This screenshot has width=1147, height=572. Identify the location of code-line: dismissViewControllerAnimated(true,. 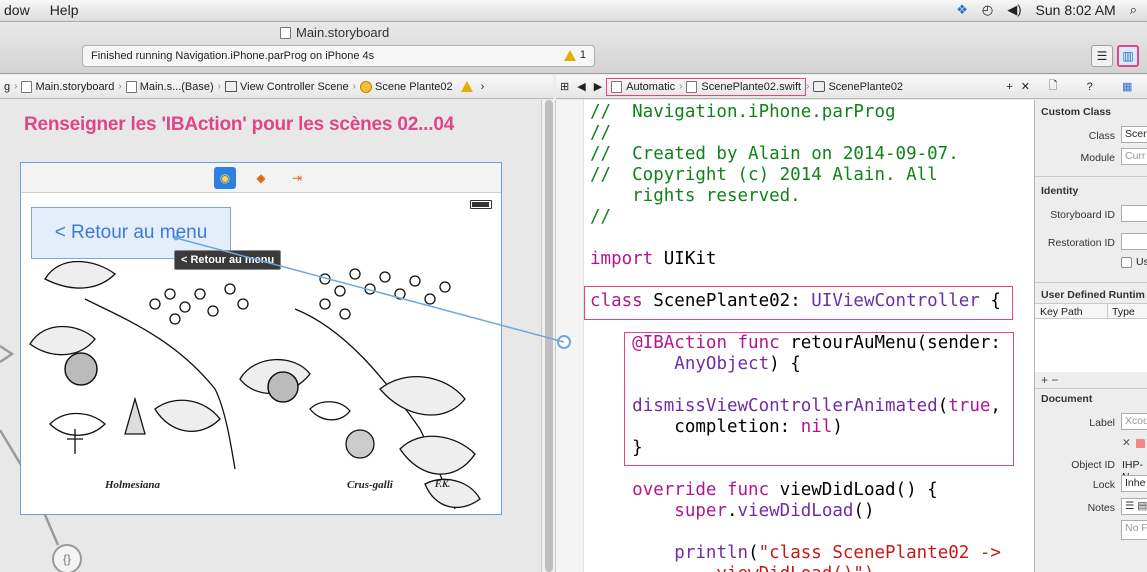
(795, 406).